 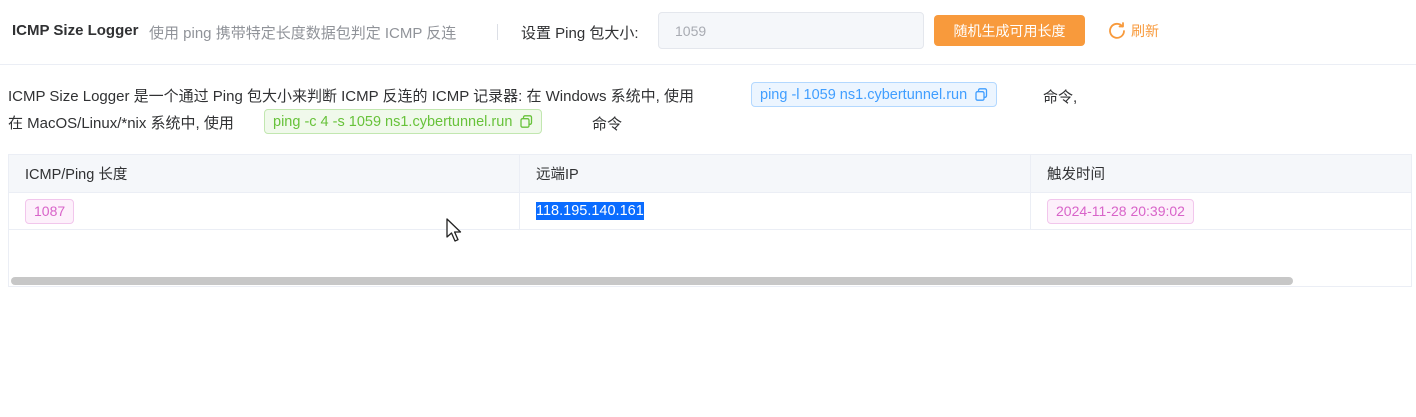 What do you see at coordinates (75, 30) in the screenshot?
I see `app-title: ICMP Size Logger` at bounding box center [75, 30].